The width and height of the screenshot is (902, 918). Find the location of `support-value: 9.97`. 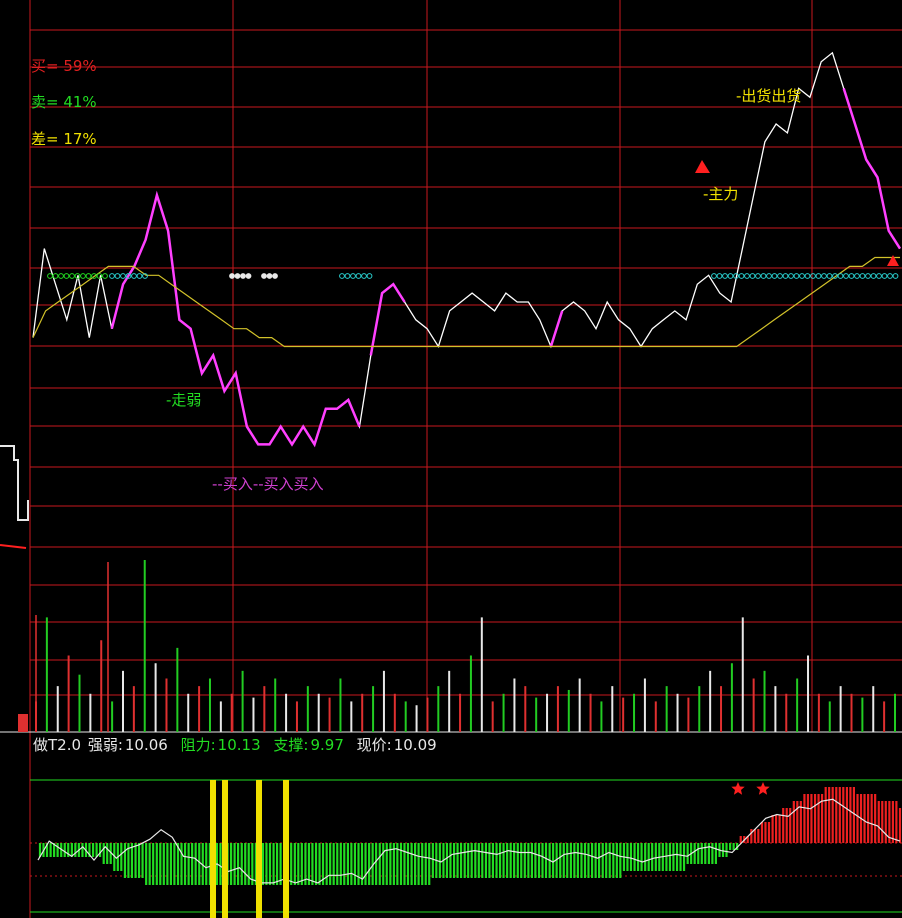

support-value: 9.97 is located at coordinates (327, 745).